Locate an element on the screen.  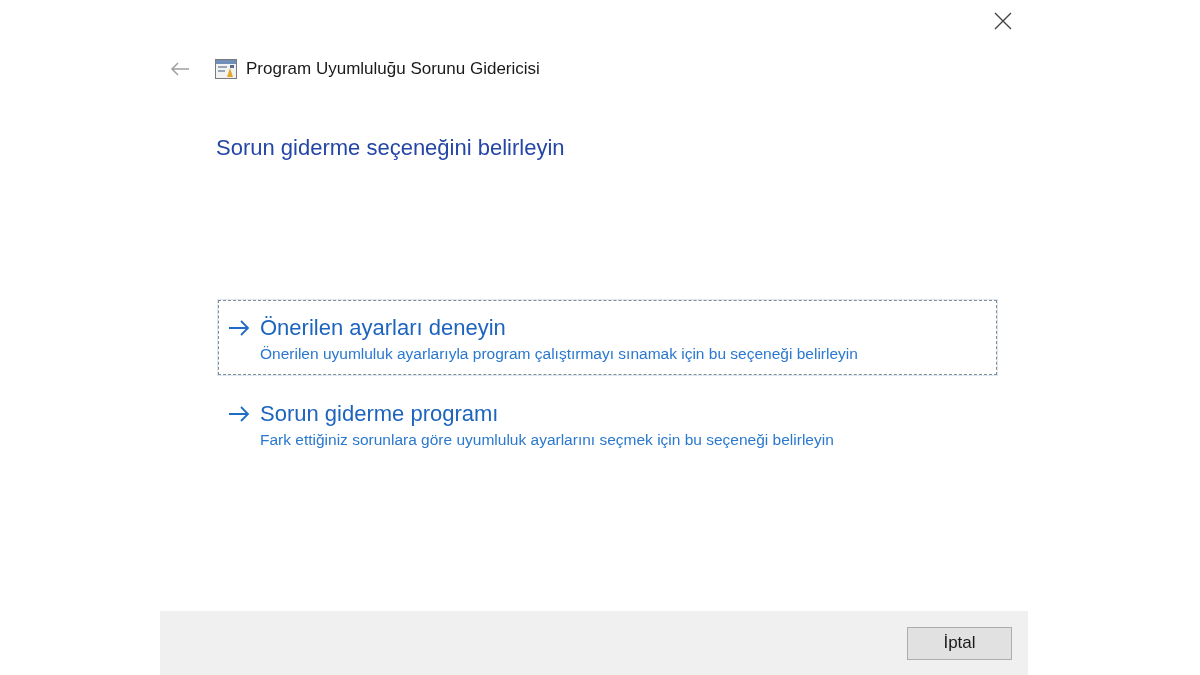
back-icon is located at coordinates (180, 69).